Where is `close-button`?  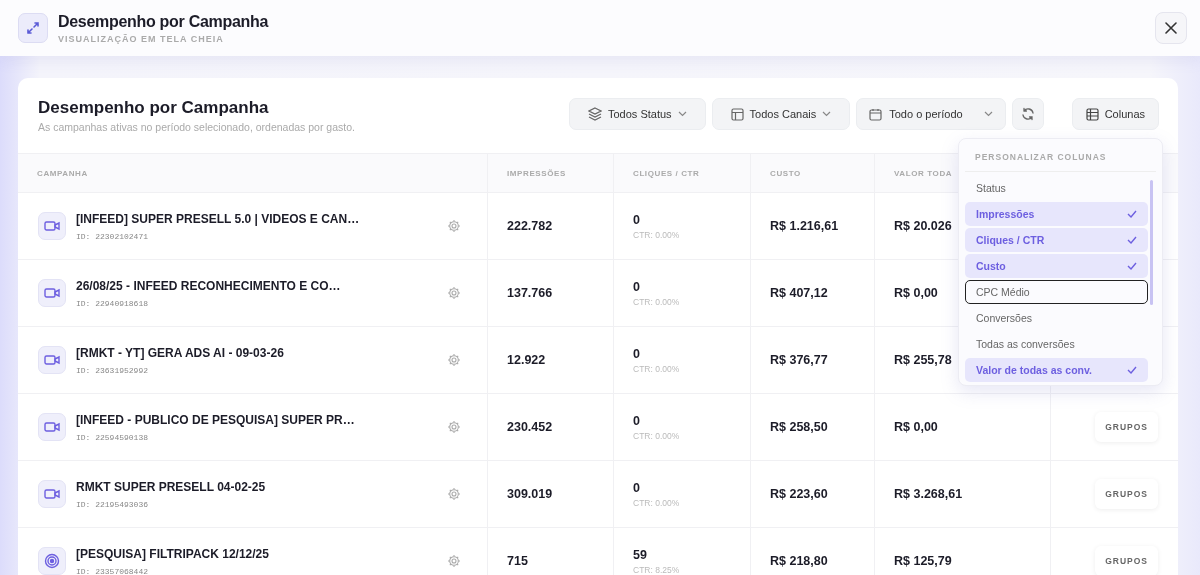 close-button is located at coordinates (1171, 28).